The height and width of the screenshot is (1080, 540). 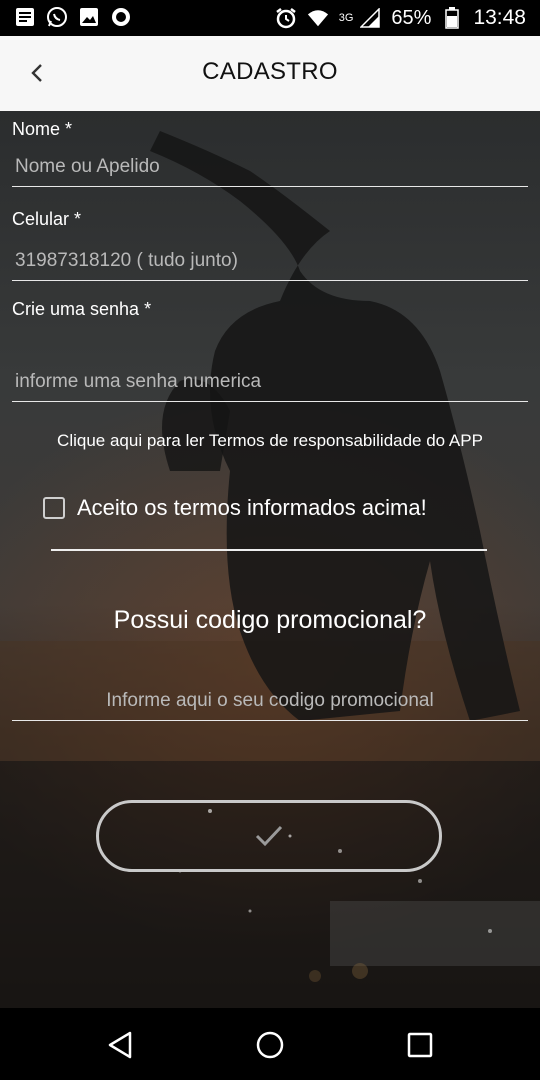 I want to click on promo-title: Possui codigo promocional?, so click(x=270, y=620).